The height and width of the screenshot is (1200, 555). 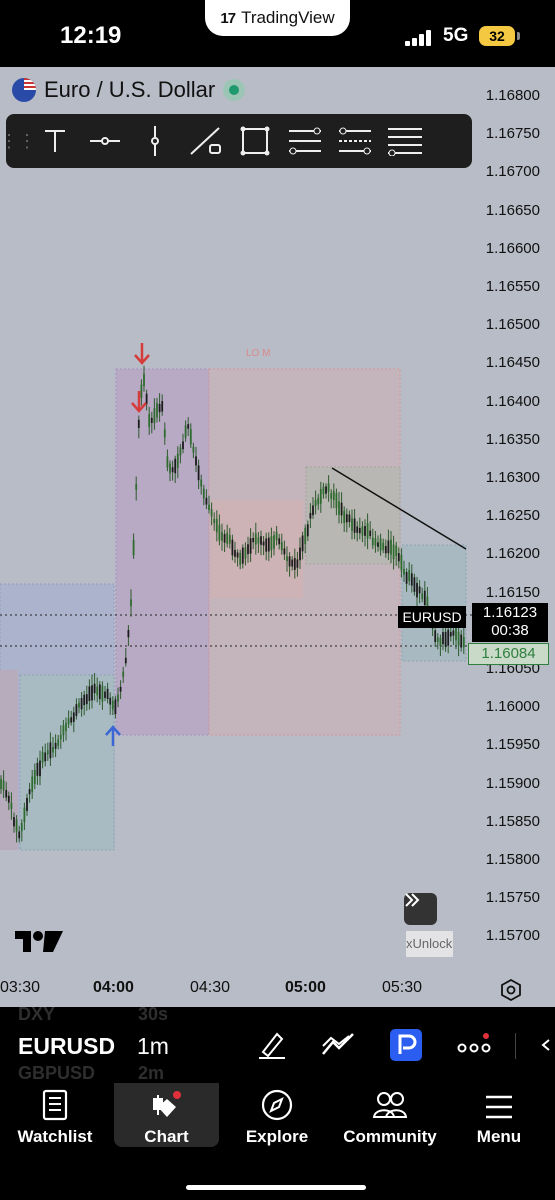 What do you see at coordinates (166, 1115) in the screenshot?
I see `tab-chart: Chart` at bounding box center [166, 1115].